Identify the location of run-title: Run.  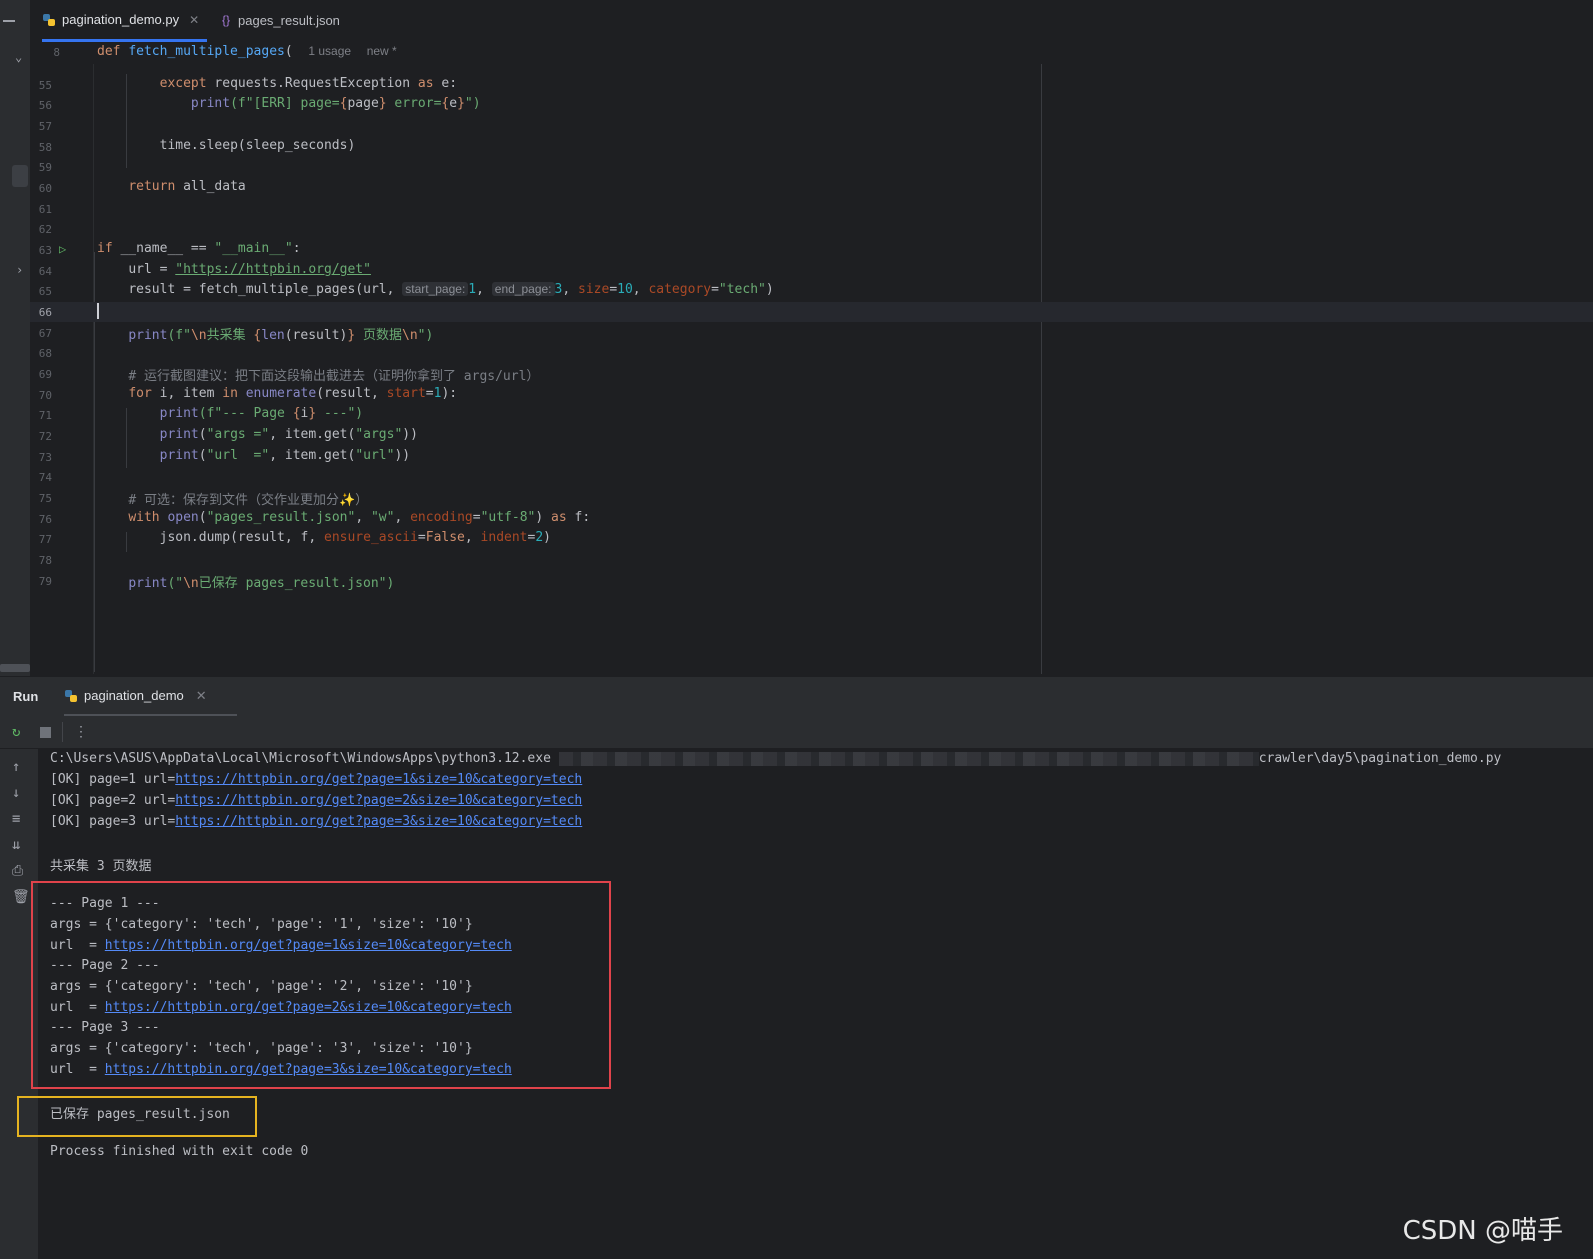
(25, 696).